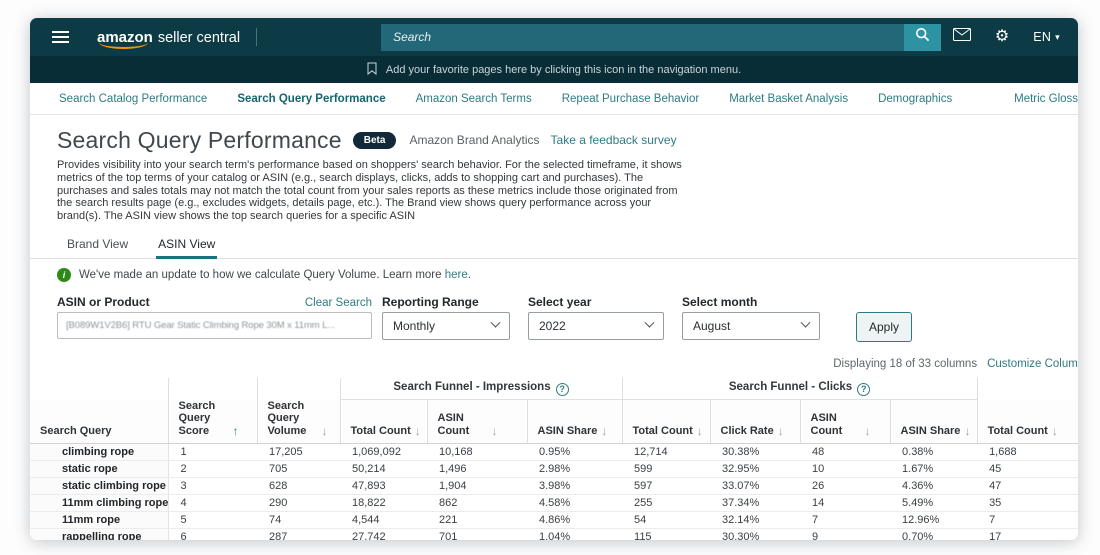 The image size is (1100, 555). I want to click on search-button, so click(923, 37).